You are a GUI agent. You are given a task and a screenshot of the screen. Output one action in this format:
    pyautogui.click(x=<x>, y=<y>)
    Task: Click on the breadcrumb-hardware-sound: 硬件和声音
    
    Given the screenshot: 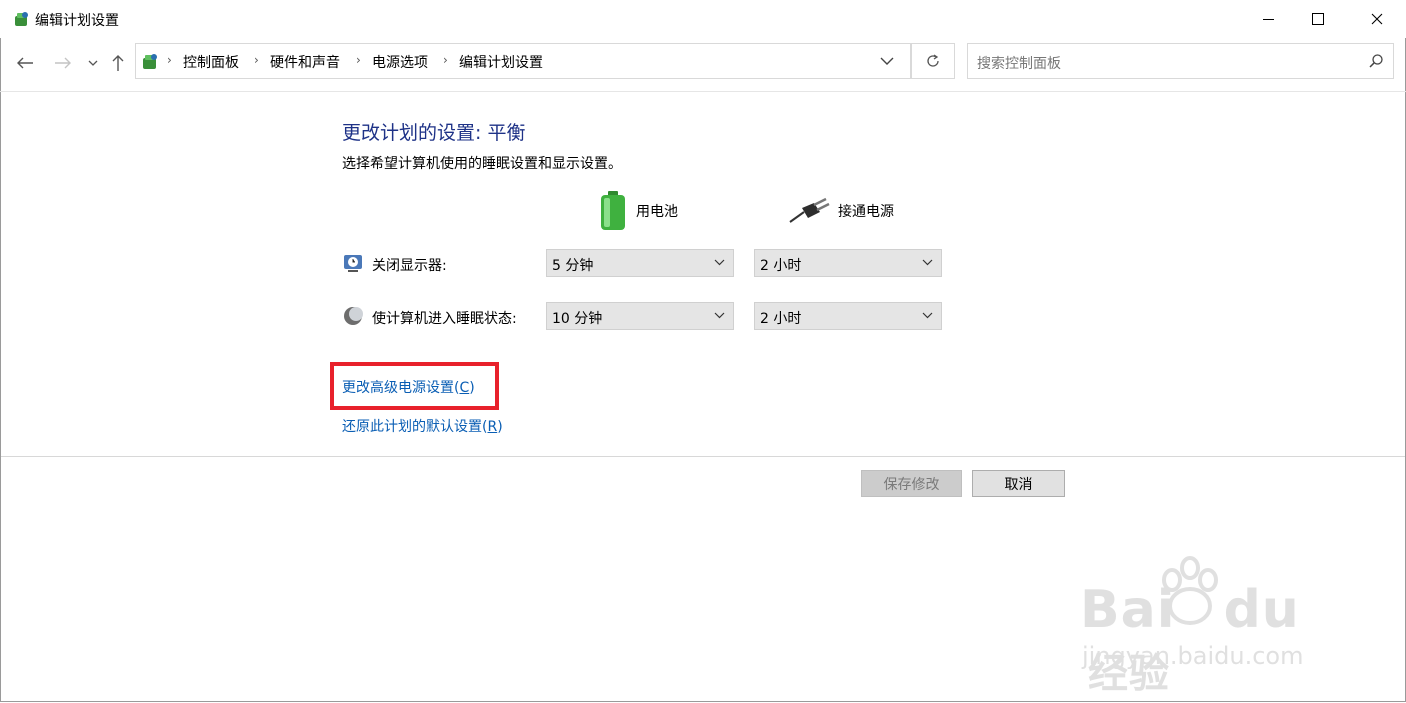 What is the action you would take?
    pyautogui.click(x=305, y=62)
    